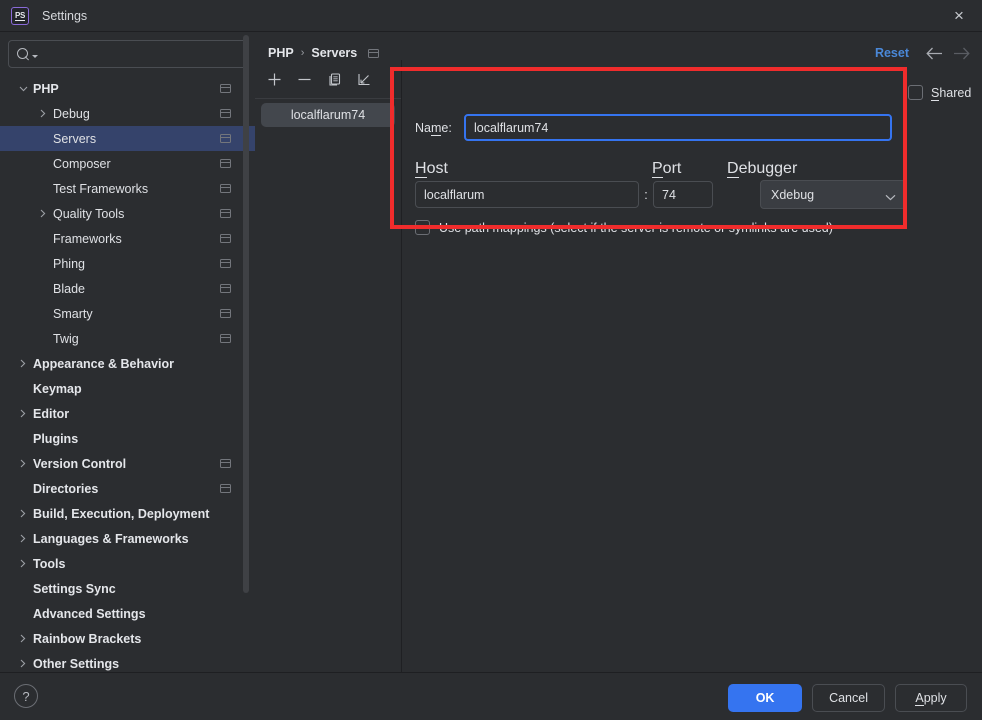 This screenshot has height=720, width=982. I want to click on sidebar-item-appearance-behavior: Appearance & Behavior, so click(127, 363).